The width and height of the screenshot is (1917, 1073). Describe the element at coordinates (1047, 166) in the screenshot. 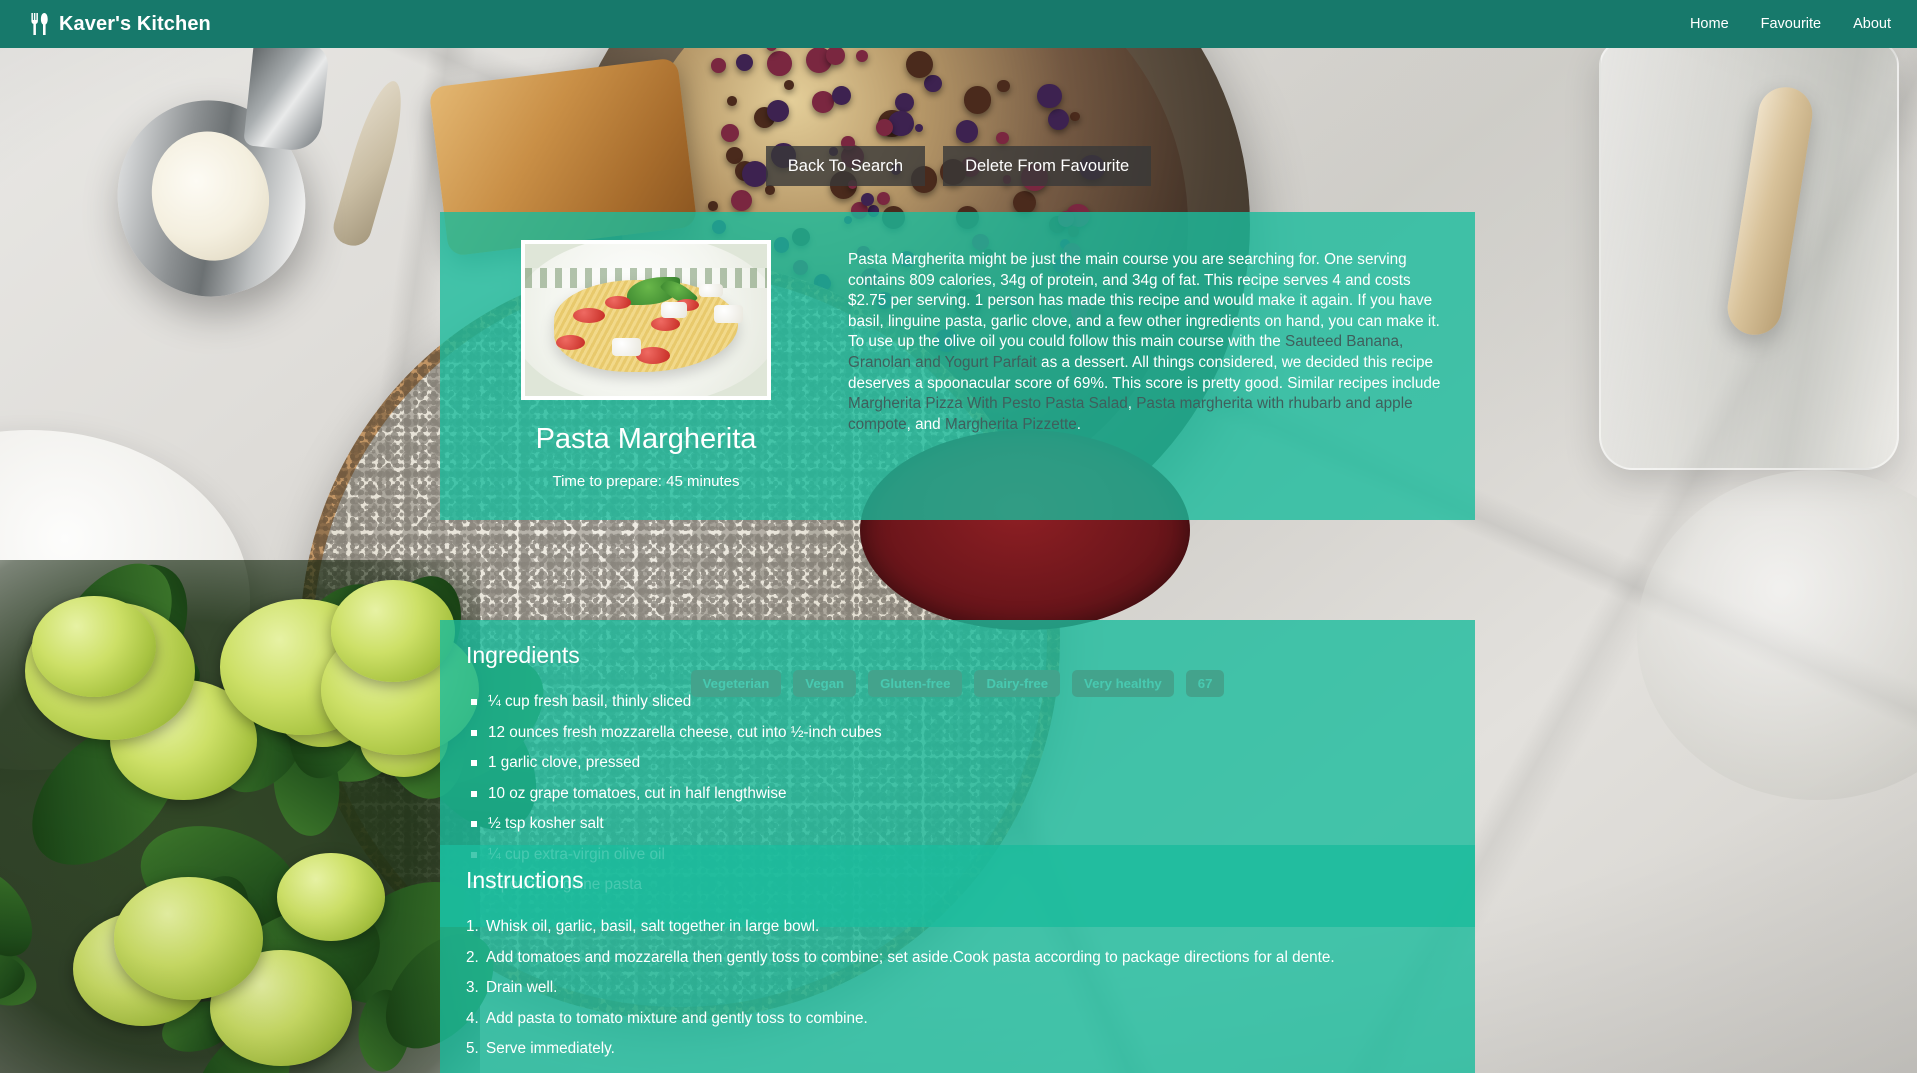

I see `delete-from-favourite-button: Delete From Favourite` at that location.